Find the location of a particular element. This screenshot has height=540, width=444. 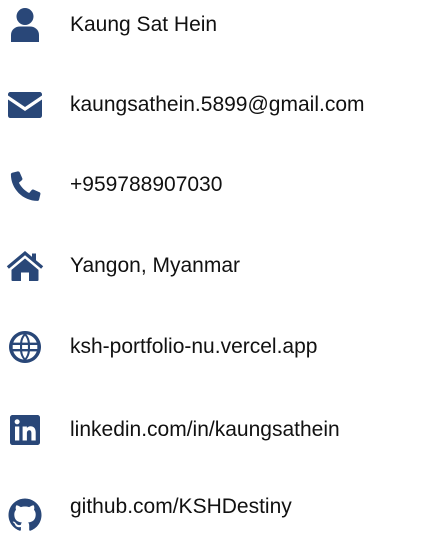

contact-location: Yangon, Myanmar is located at coordinates (155, 265).